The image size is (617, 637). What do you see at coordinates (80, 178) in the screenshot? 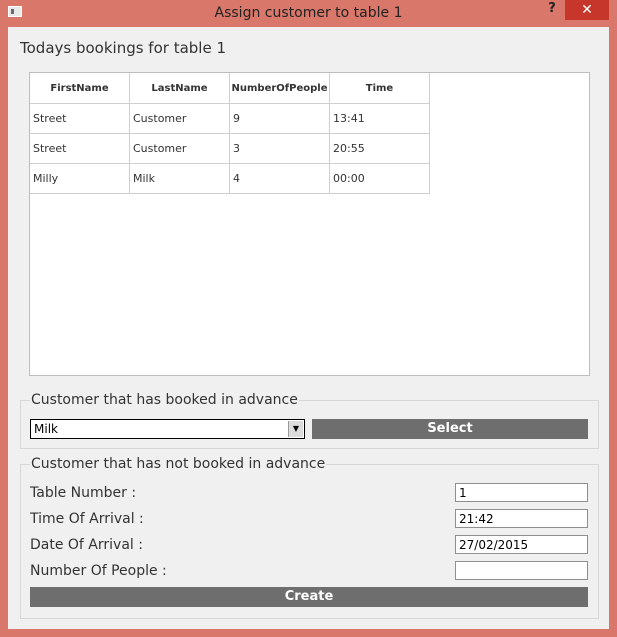
I see `table-cell: Milly` at bounding box center [80, 178].